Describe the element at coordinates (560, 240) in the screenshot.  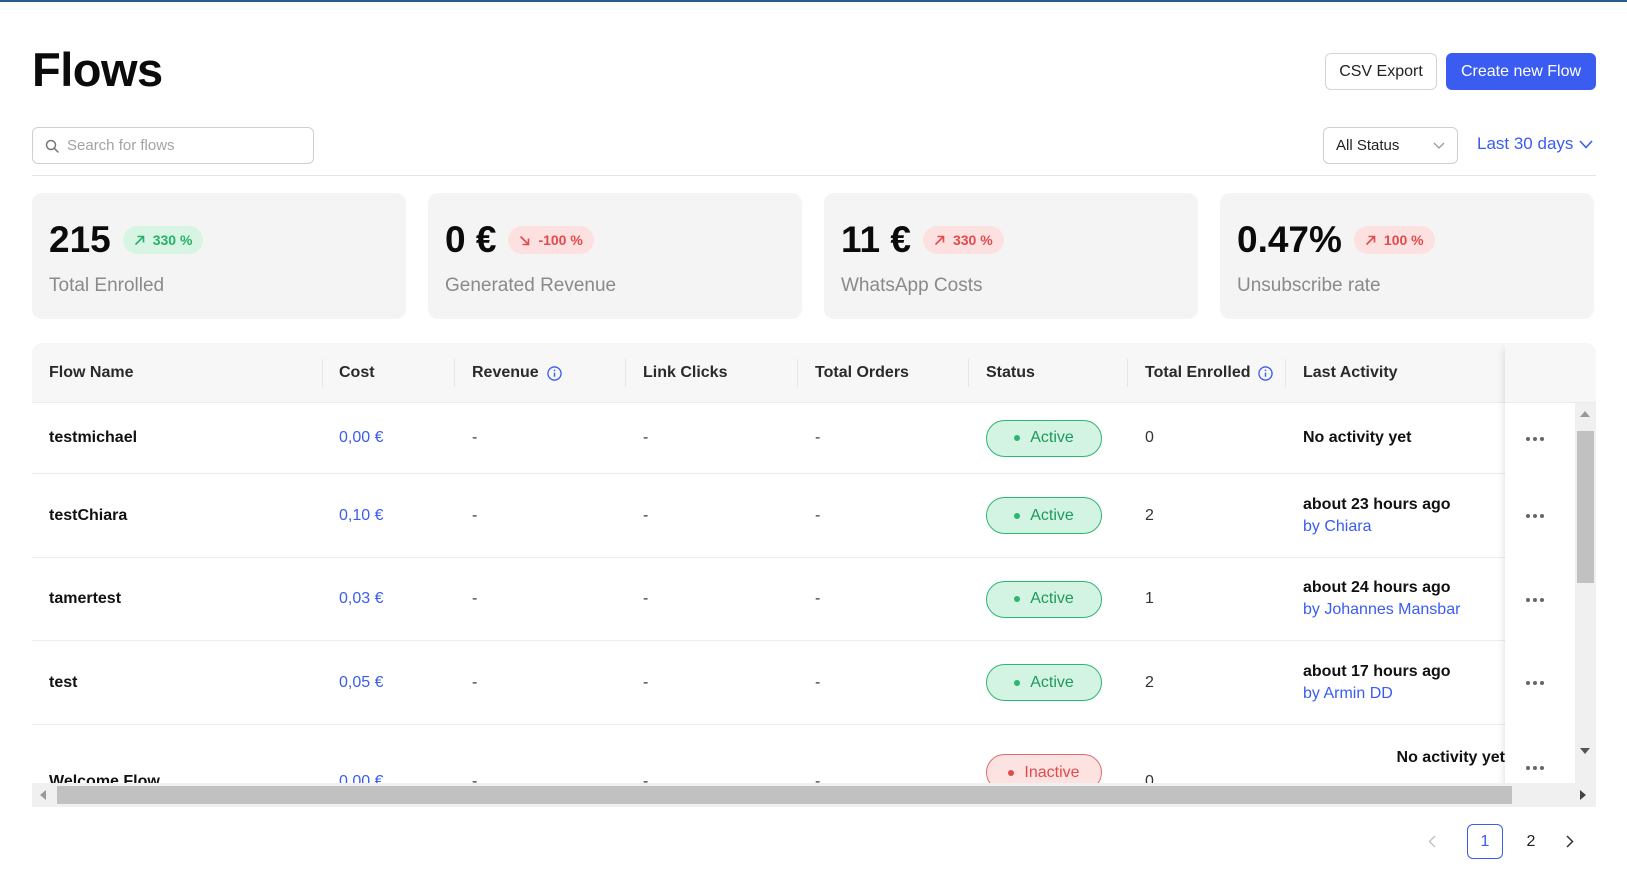
I see `kpi-change-value: -100 %` at that location.